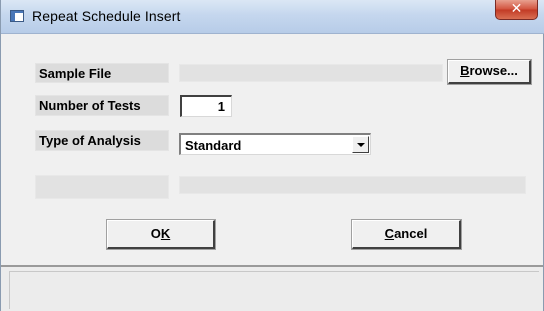 This screenshot has width=544, height=311. What do you see at coordinates (161, 234) in the screenshot?
I see `ok-button: OK` at bounding box center [161, 234].